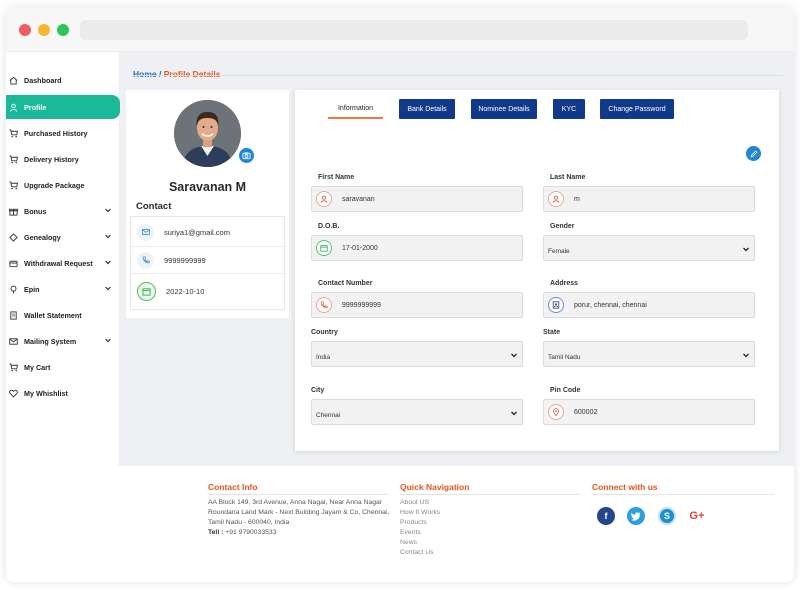  What do you see at coordinates (408, 542) in the screenshot?
I see `footer-link-news: News` at bounding box center [408, 542].